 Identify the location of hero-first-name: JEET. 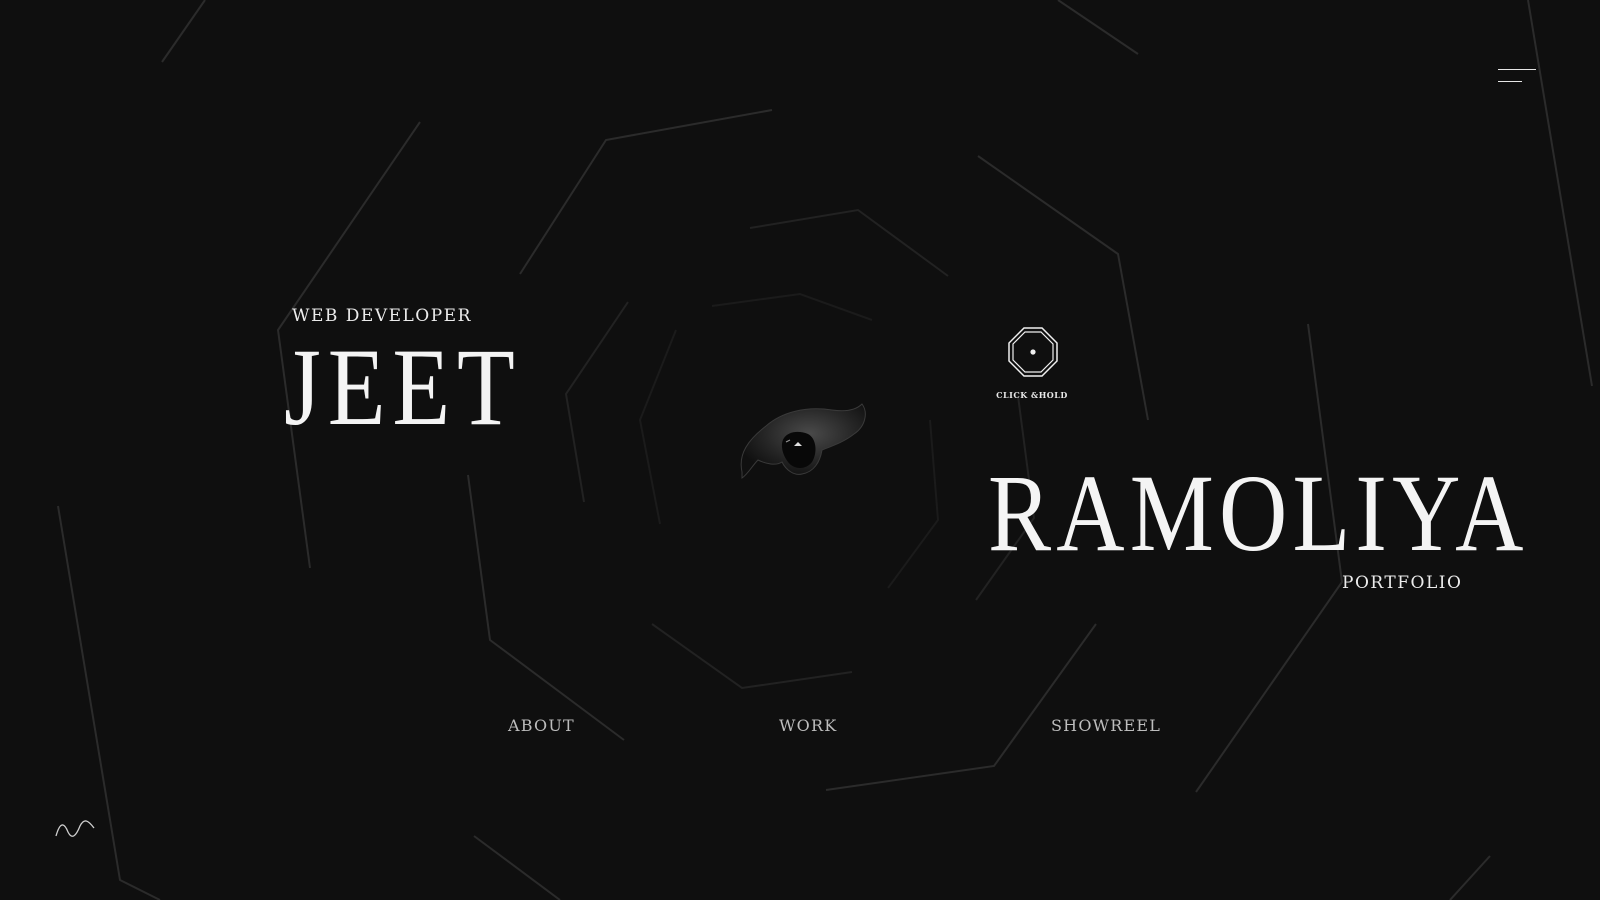
(403, 387).